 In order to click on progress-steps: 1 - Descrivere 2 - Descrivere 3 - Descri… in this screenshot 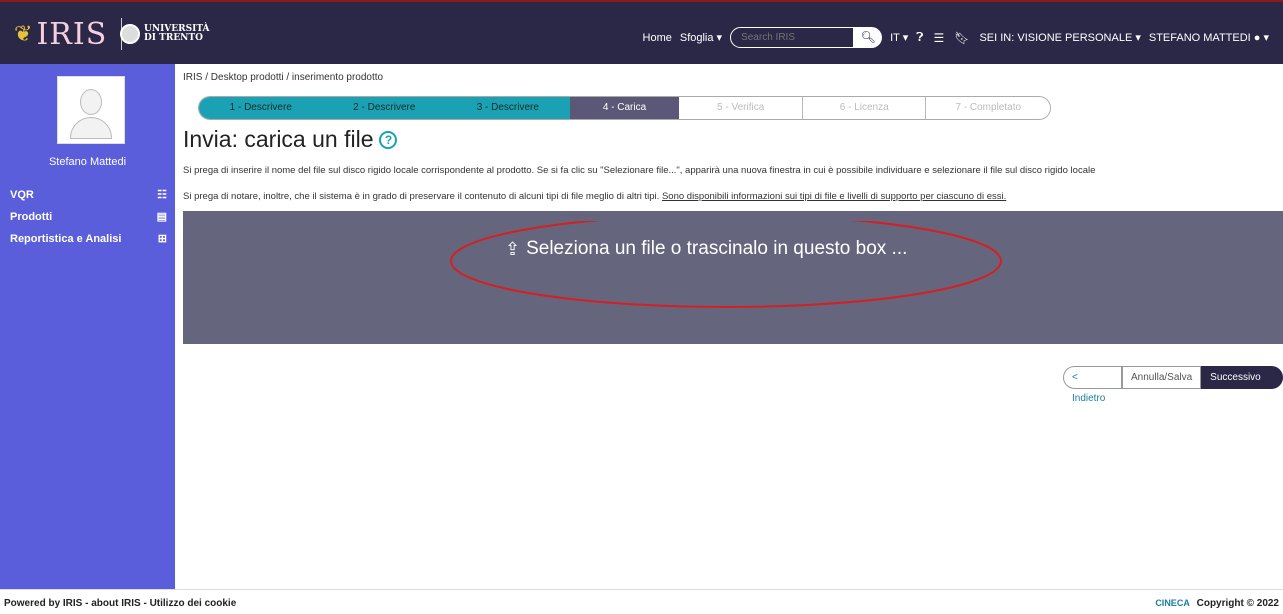, I will do `click(624, 108)`.